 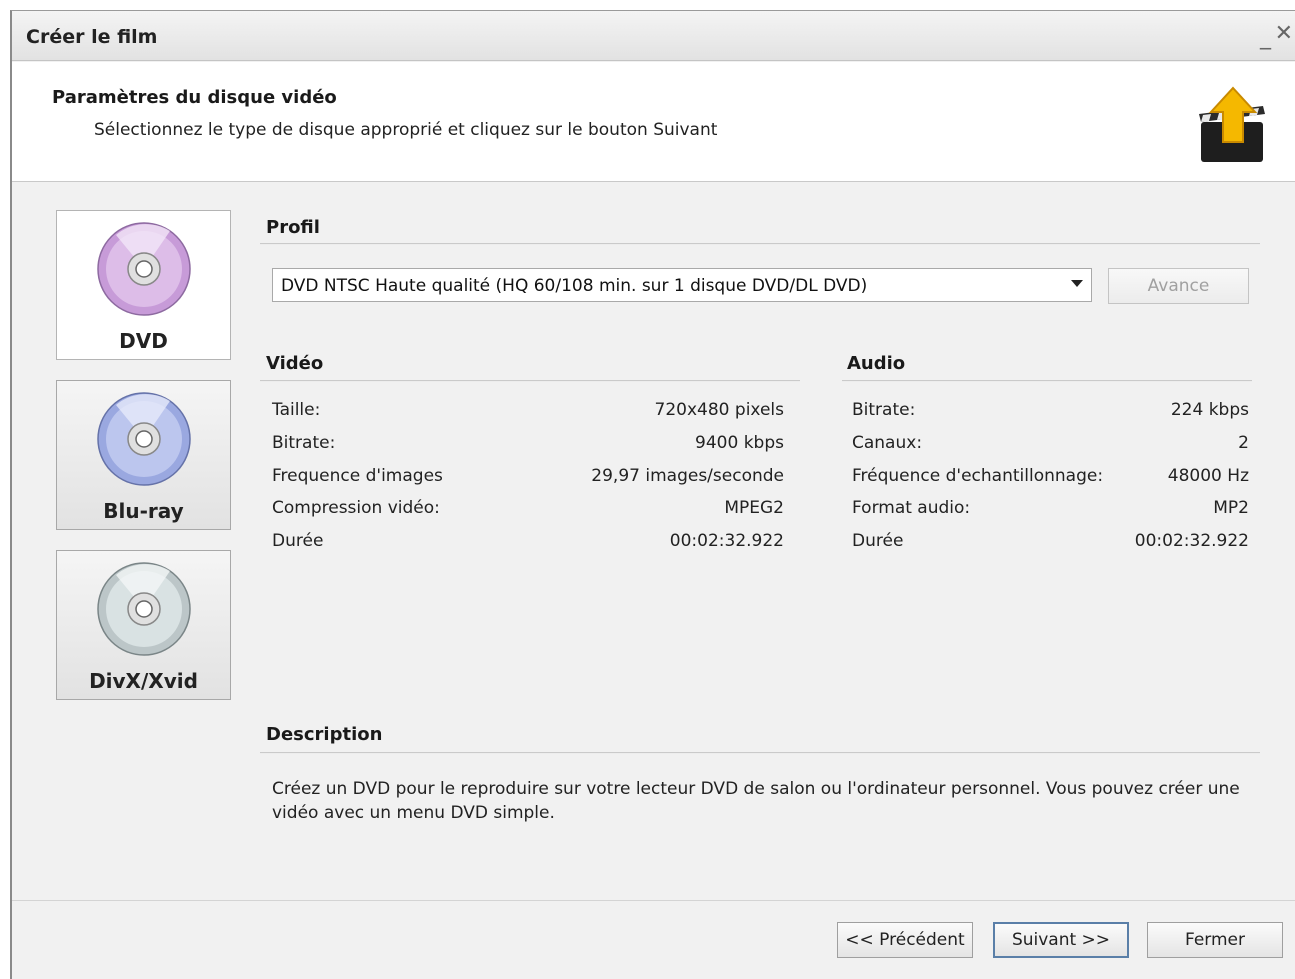 What do you see at coordinates (1284, 34) in the screenshot?
I see `close-icon: ✕` at bounding box center [1284, 34].